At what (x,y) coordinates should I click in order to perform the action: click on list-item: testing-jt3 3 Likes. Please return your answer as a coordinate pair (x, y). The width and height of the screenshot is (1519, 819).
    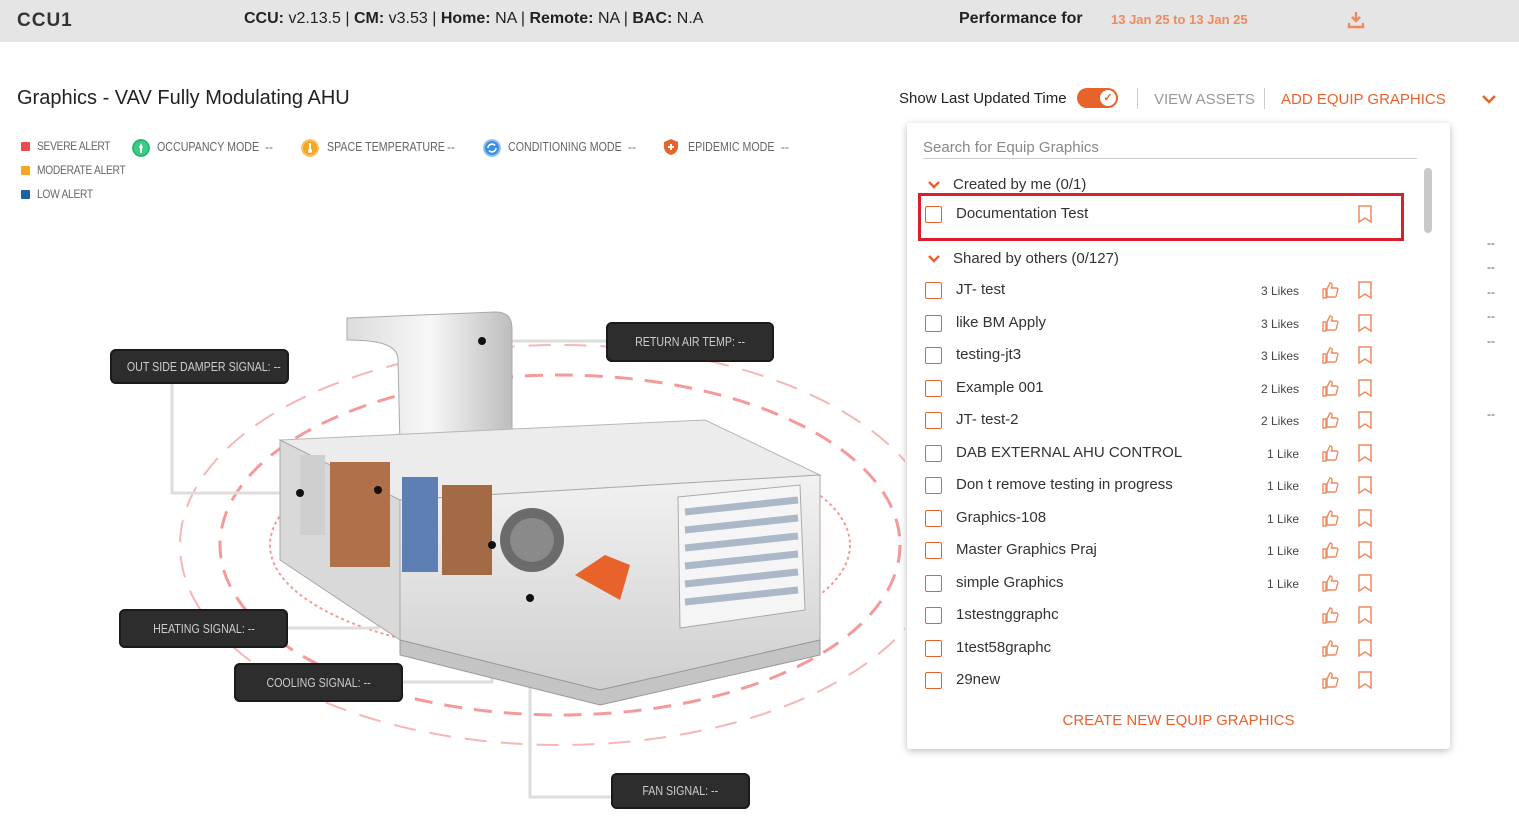
    Looking at the image, I should click on (1160, 356).